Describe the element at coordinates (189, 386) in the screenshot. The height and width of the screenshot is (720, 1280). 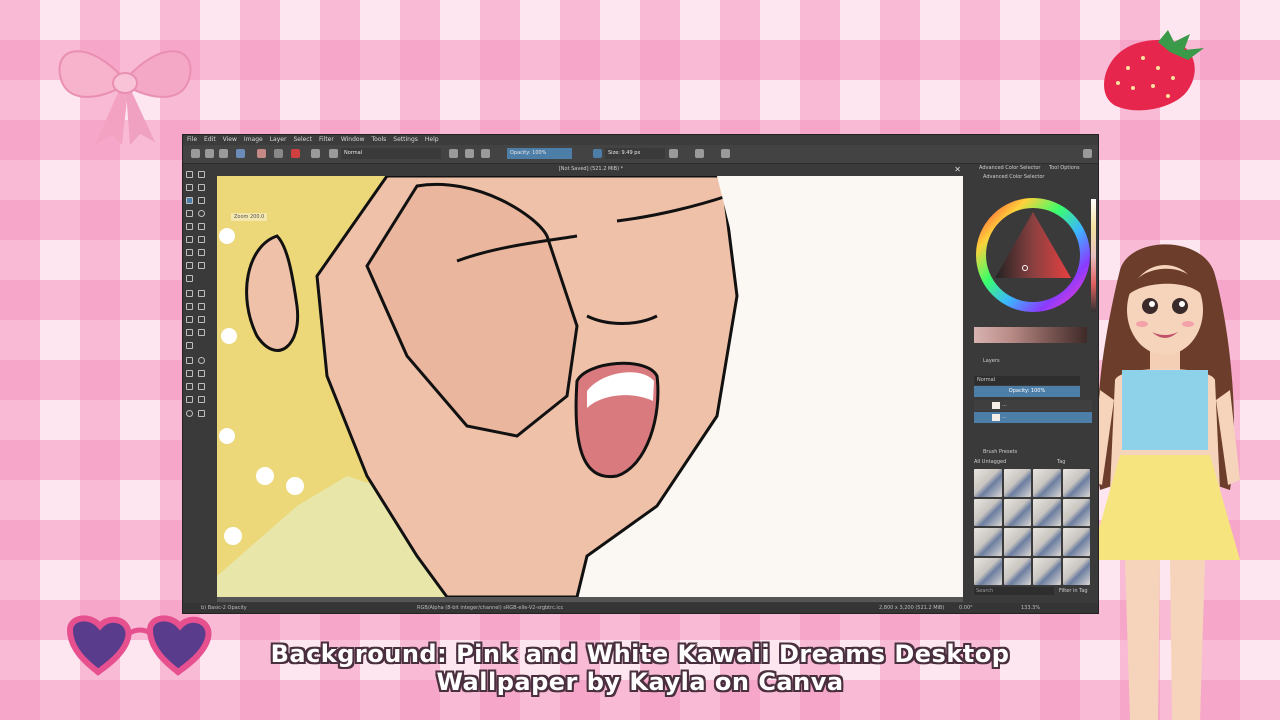
I see `contiguous-selection-tool` at that location.